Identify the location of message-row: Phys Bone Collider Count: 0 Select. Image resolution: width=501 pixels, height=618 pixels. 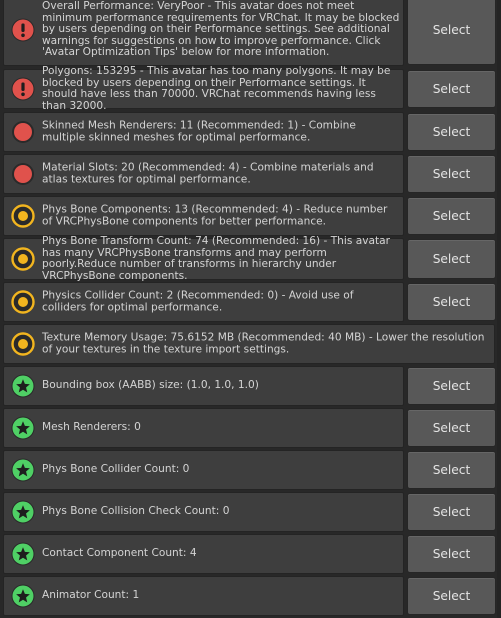
(250, 470).